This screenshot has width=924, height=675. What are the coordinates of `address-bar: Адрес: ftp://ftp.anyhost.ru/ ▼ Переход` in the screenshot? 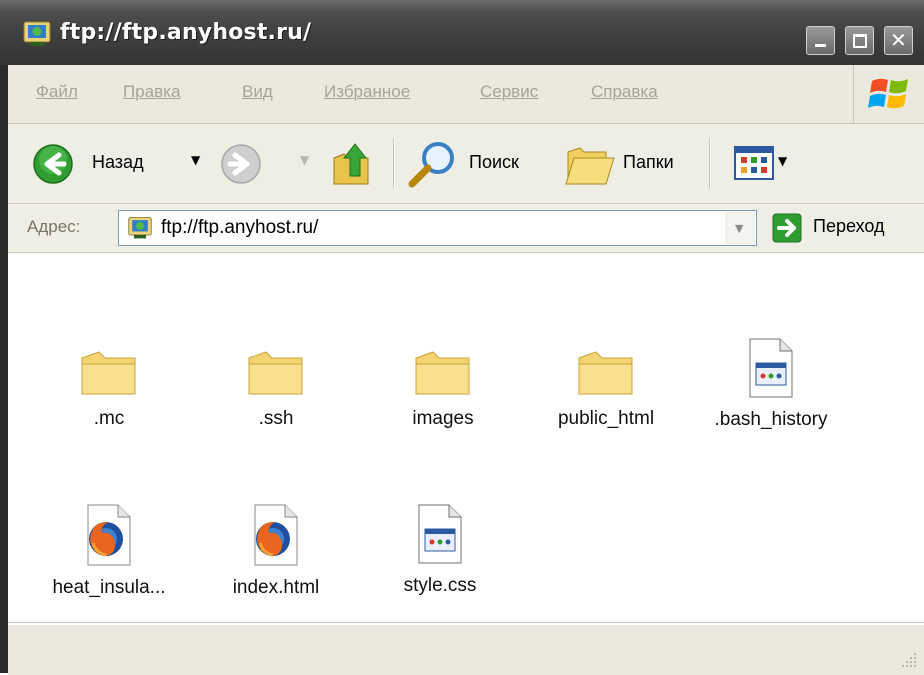 It's located at (466, 228).